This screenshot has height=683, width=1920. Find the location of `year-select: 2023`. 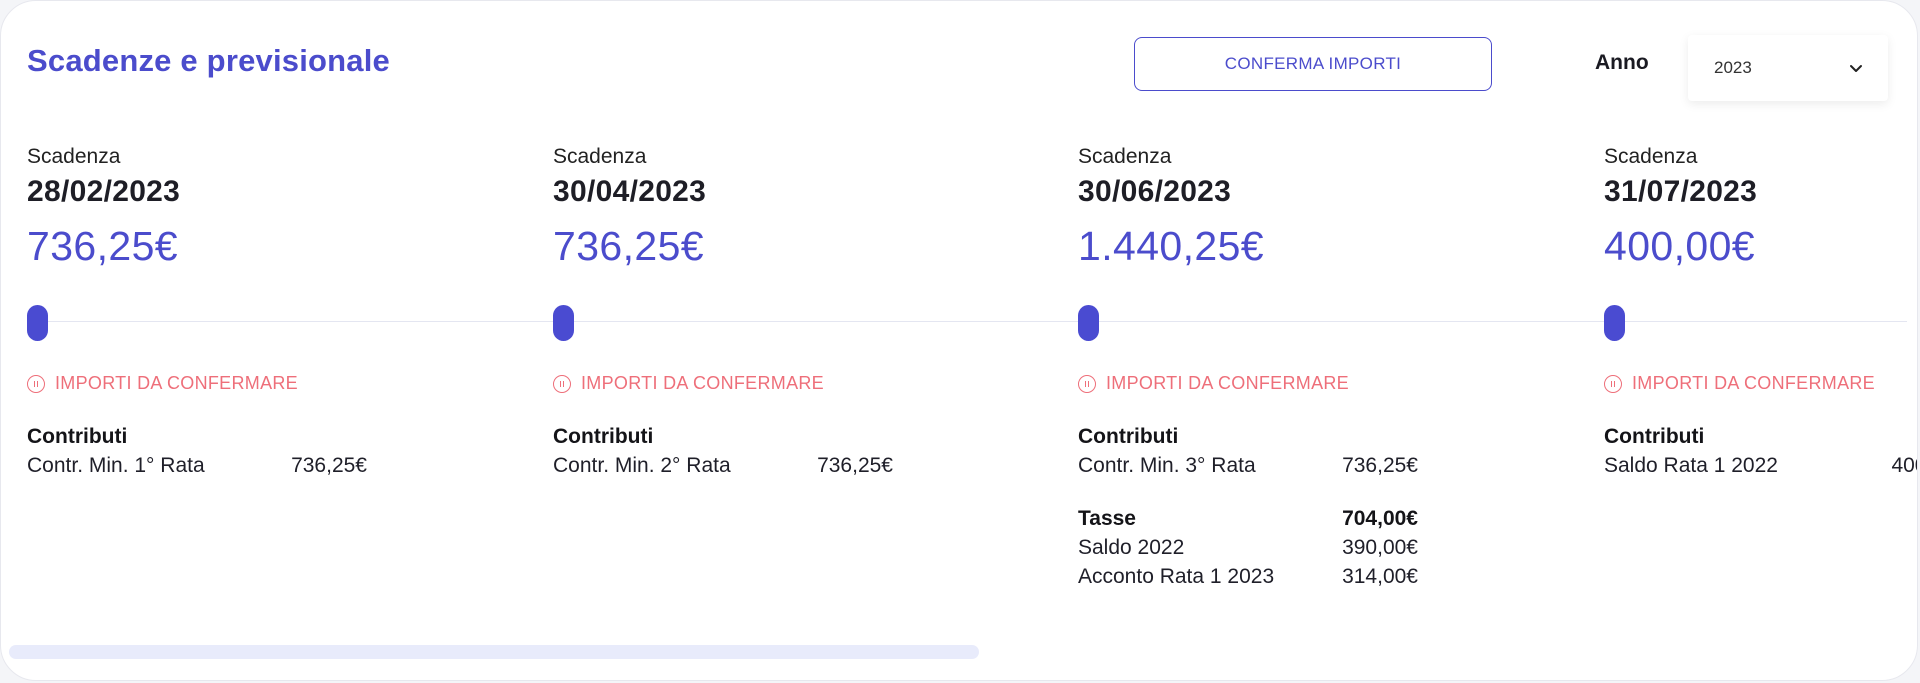

year-select: 2023 is located at coordinates (1788, 68).